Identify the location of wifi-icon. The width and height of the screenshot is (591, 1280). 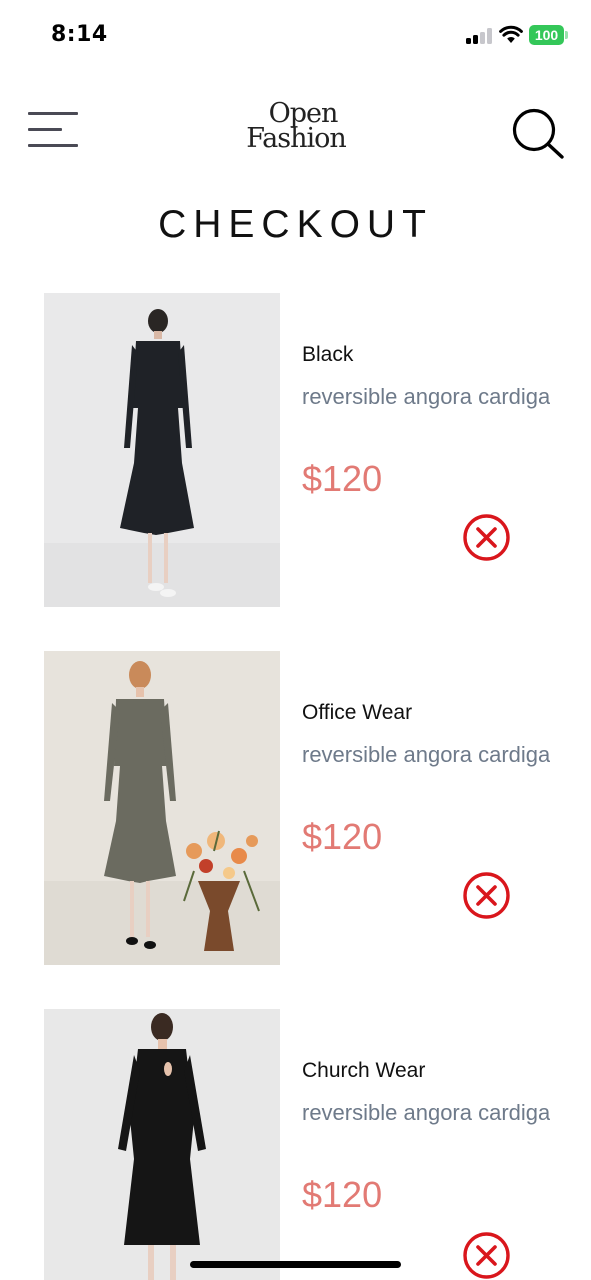
(511, 34).